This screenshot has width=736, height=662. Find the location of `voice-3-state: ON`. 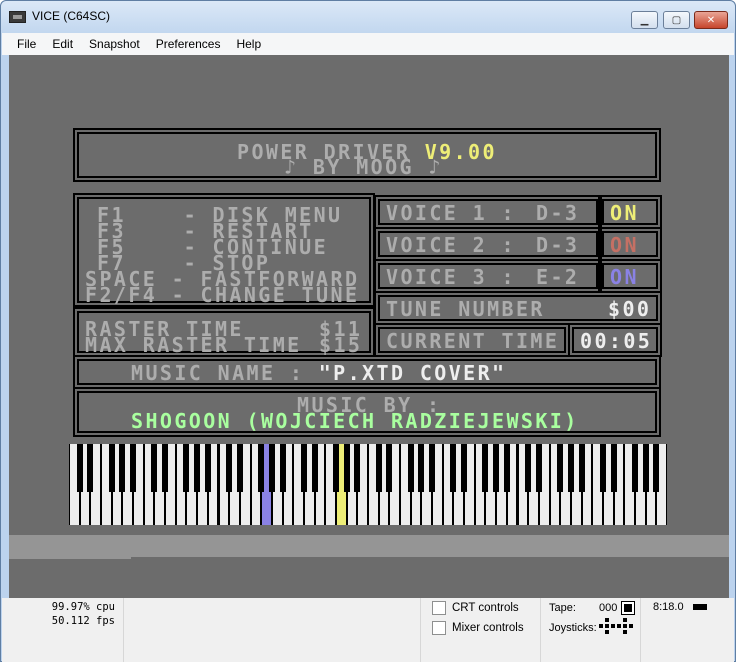

voice-3-state: ON is located at coordinates (624, 277).